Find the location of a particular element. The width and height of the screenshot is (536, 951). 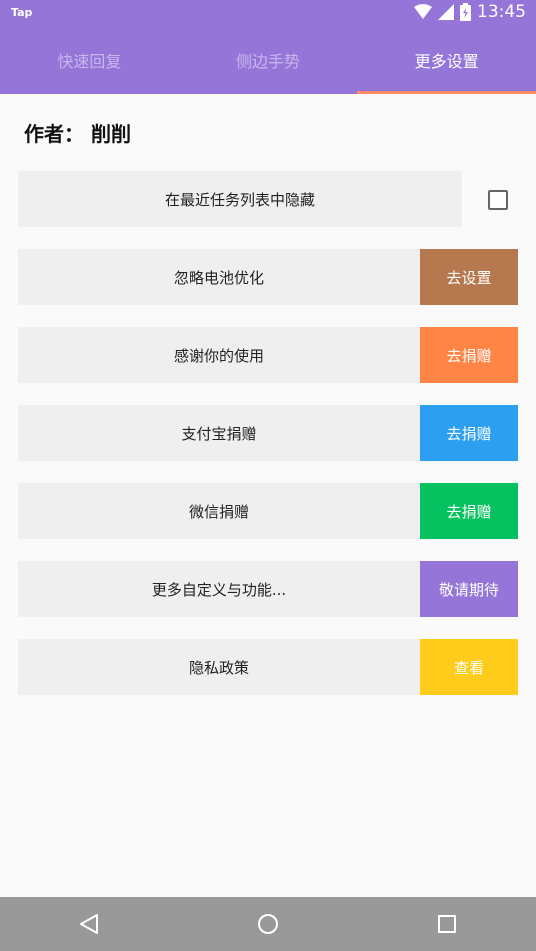

recents-icon is located at coordinates (446, 924).